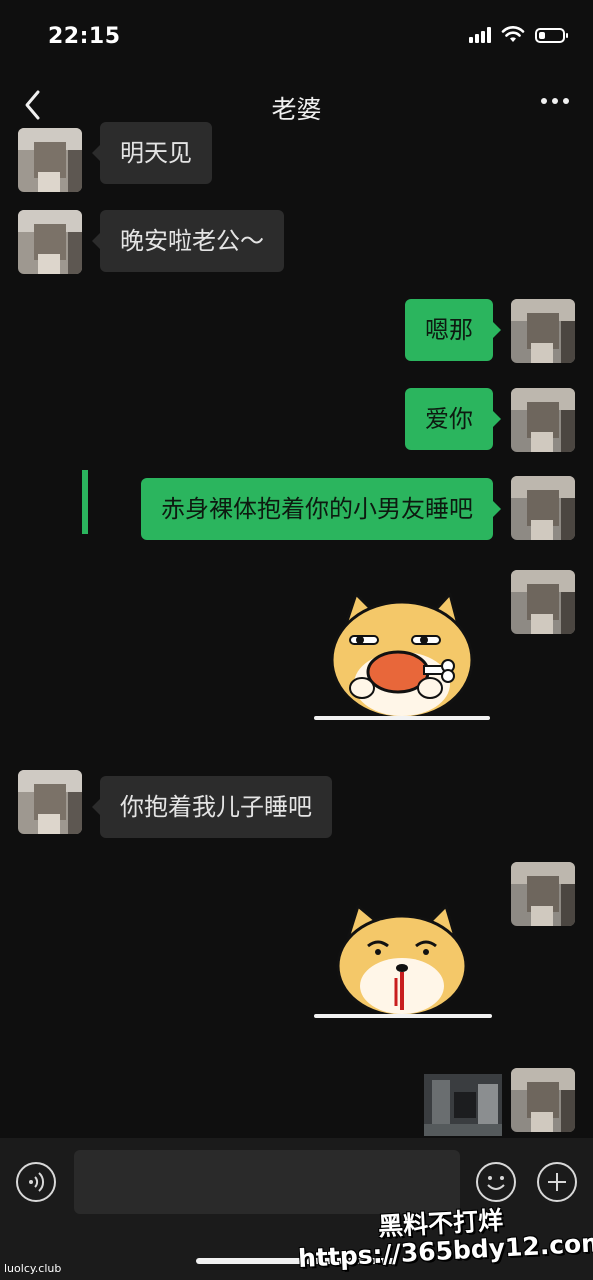  I want to click on received-message-bubble: 你抱着我儿子睡吧, so click(212, 807).